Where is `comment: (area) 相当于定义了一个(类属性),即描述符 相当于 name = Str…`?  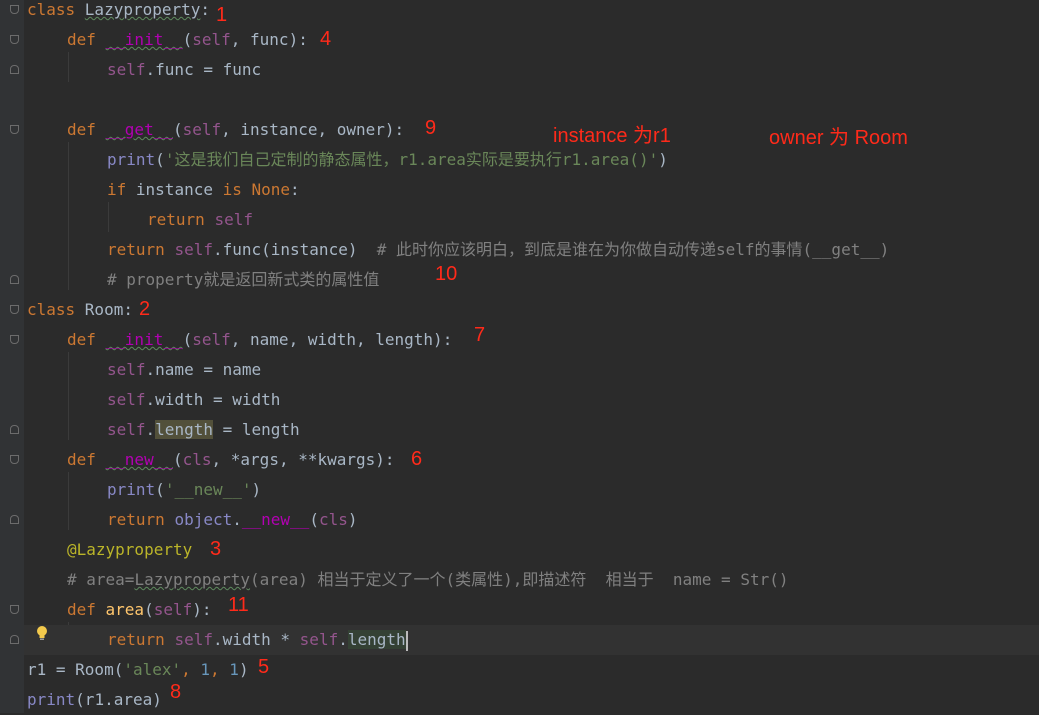
comment: (area) 相当于定义了一个(类属性),即描述符 相当于 name = Str… is located at coordinates (519, 579).